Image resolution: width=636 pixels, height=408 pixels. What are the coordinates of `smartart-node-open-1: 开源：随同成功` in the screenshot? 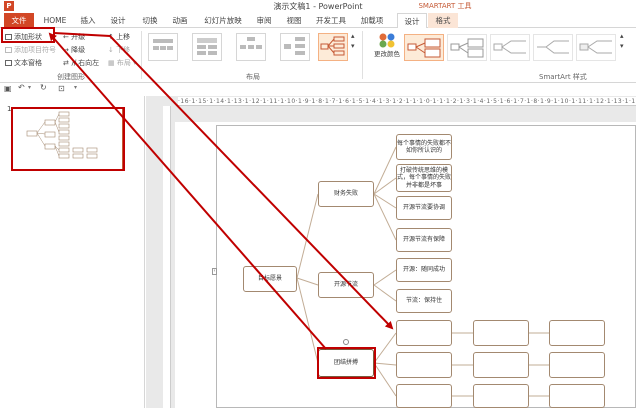 It's located at (424, 270).